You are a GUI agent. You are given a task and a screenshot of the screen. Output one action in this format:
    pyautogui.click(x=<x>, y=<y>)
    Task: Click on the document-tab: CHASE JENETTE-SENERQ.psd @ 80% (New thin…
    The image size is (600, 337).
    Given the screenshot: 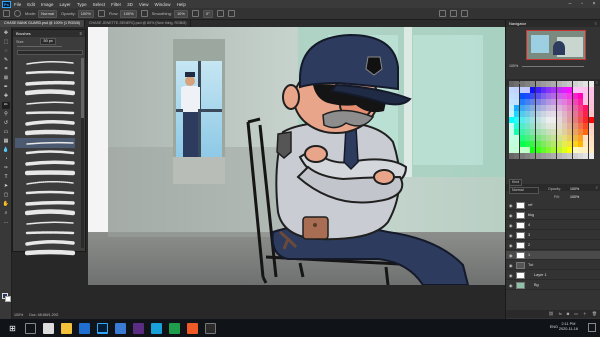 What is the action you would take?
    pyautogui.click(x=138, y=23)
    